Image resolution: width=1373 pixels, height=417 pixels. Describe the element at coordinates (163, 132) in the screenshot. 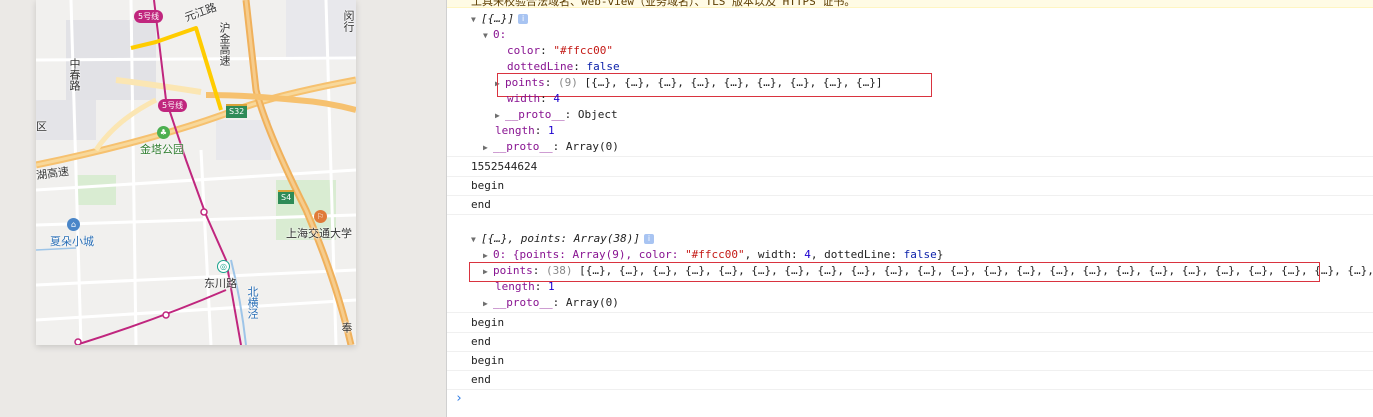

I see `park-icon: ♣` at that location.